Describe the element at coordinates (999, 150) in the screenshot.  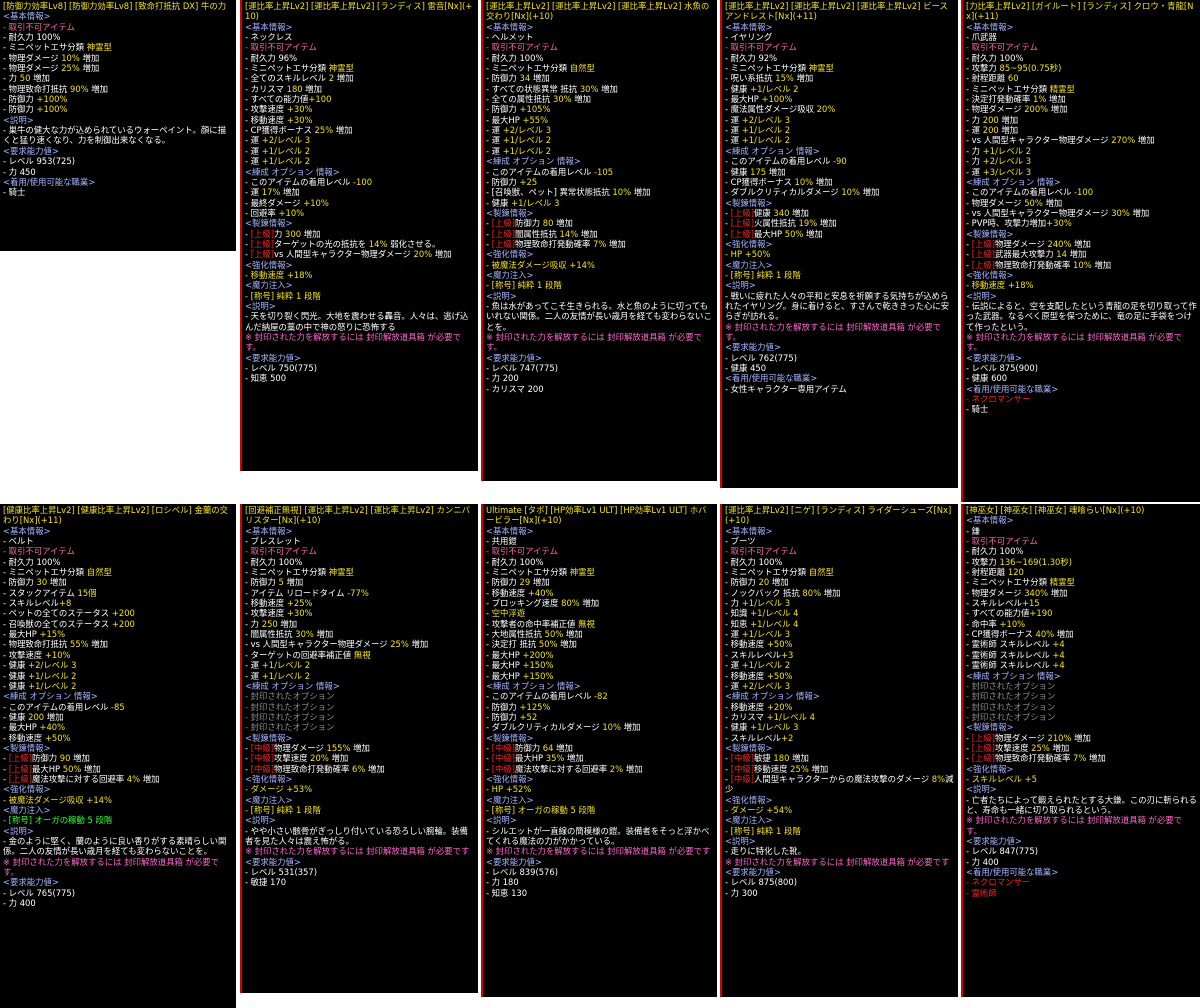
I see `stat-line: - 力 +1/レベル 2` at that location.